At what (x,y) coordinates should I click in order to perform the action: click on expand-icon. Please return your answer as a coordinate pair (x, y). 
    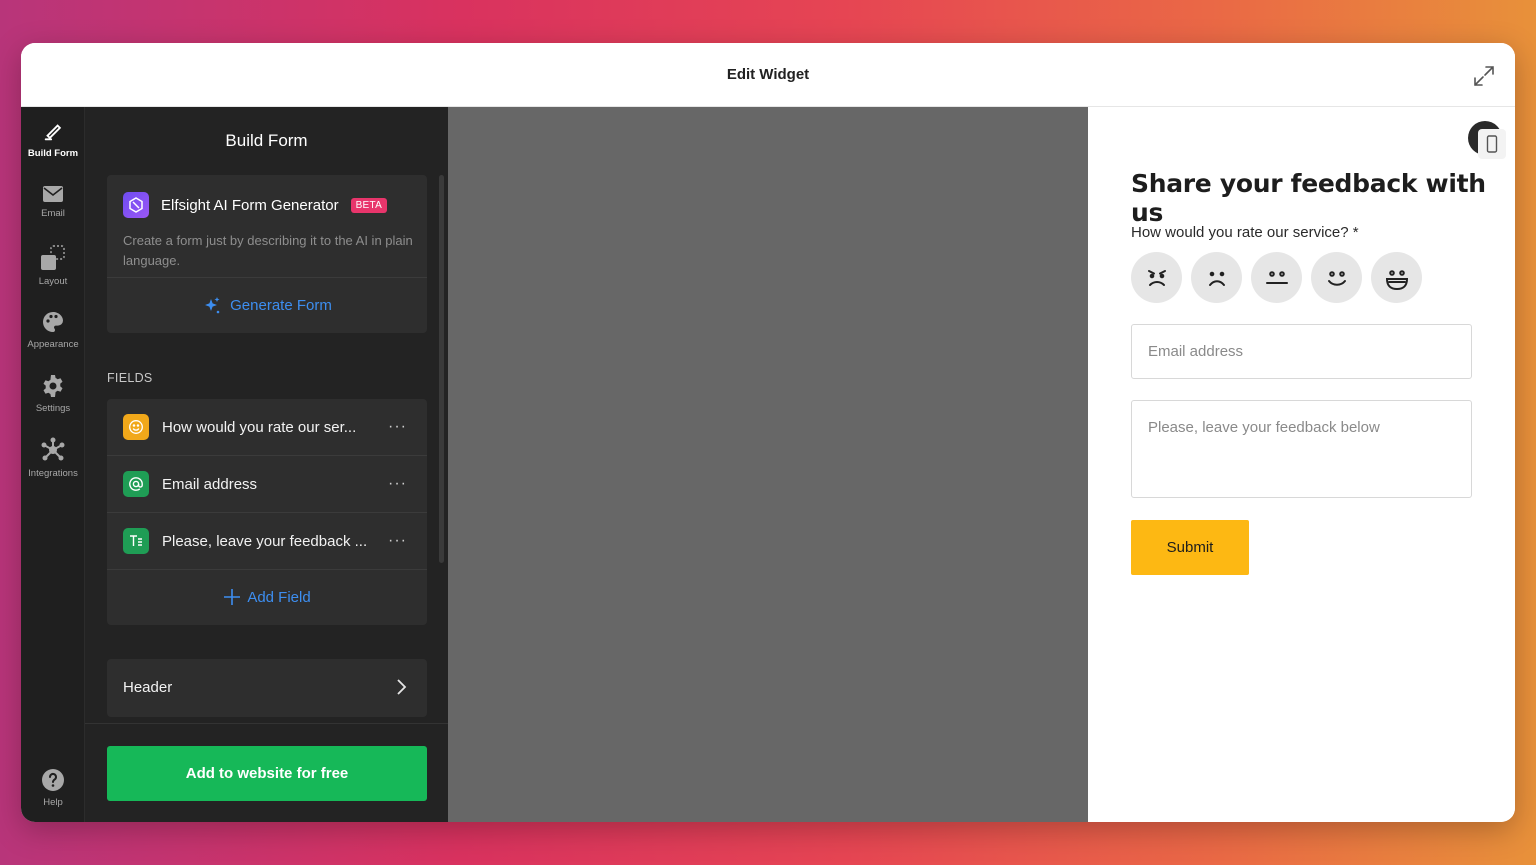
    Looking at the image, I should click on (1484, 76).